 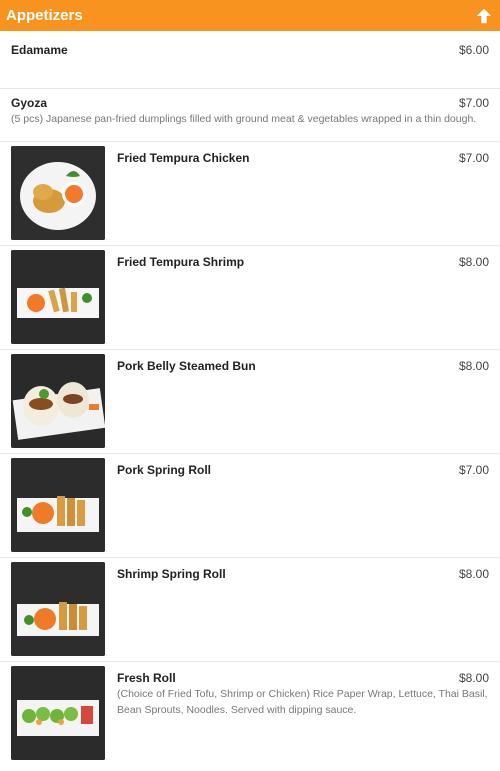 What do you see at coordinates (29, 103) in the screenshot?
I see `item-name: Gyoza` at bounding box center [29, 103].